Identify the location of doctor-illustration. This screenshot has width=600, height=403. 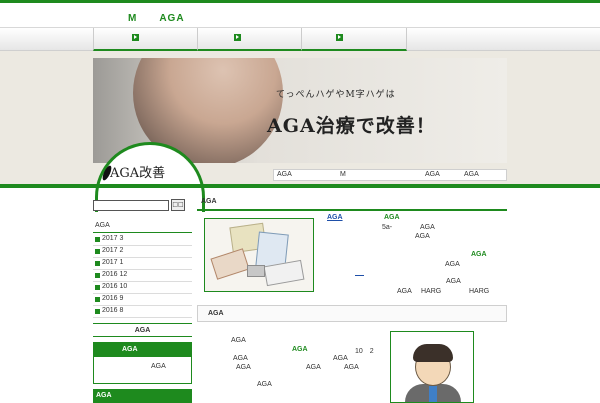
(432, 367).